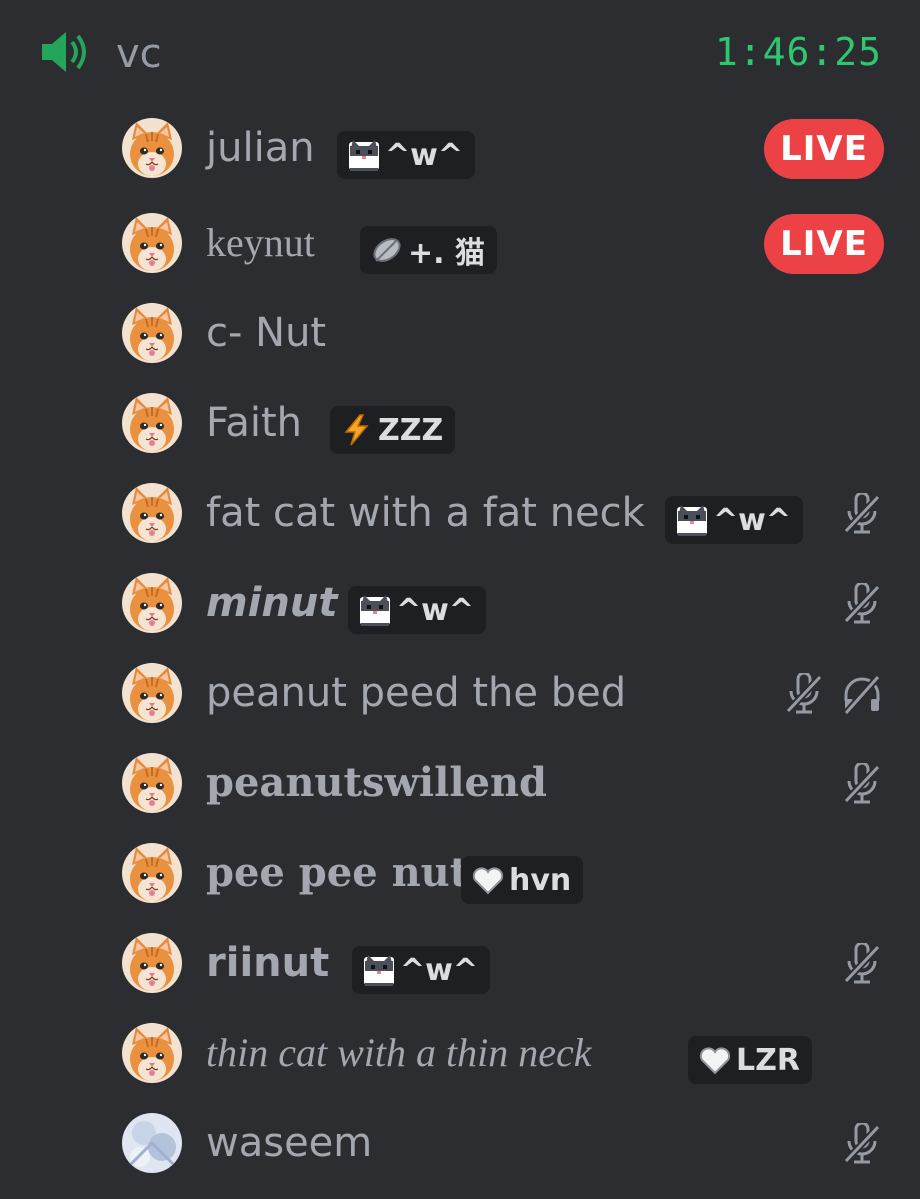  I want to click on username: keynut, so click(260, 242).